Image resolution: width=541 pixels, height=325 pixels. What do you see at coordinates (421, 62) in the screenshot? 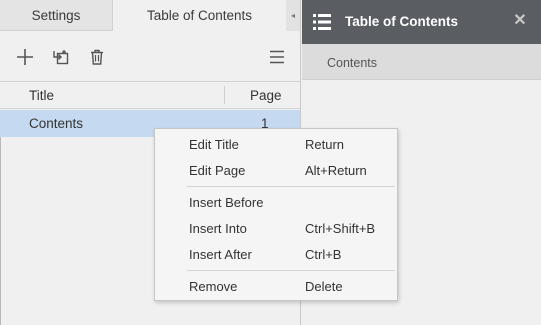
I see `toc-preview-entry: Contents` at bounding box center [421, 62].